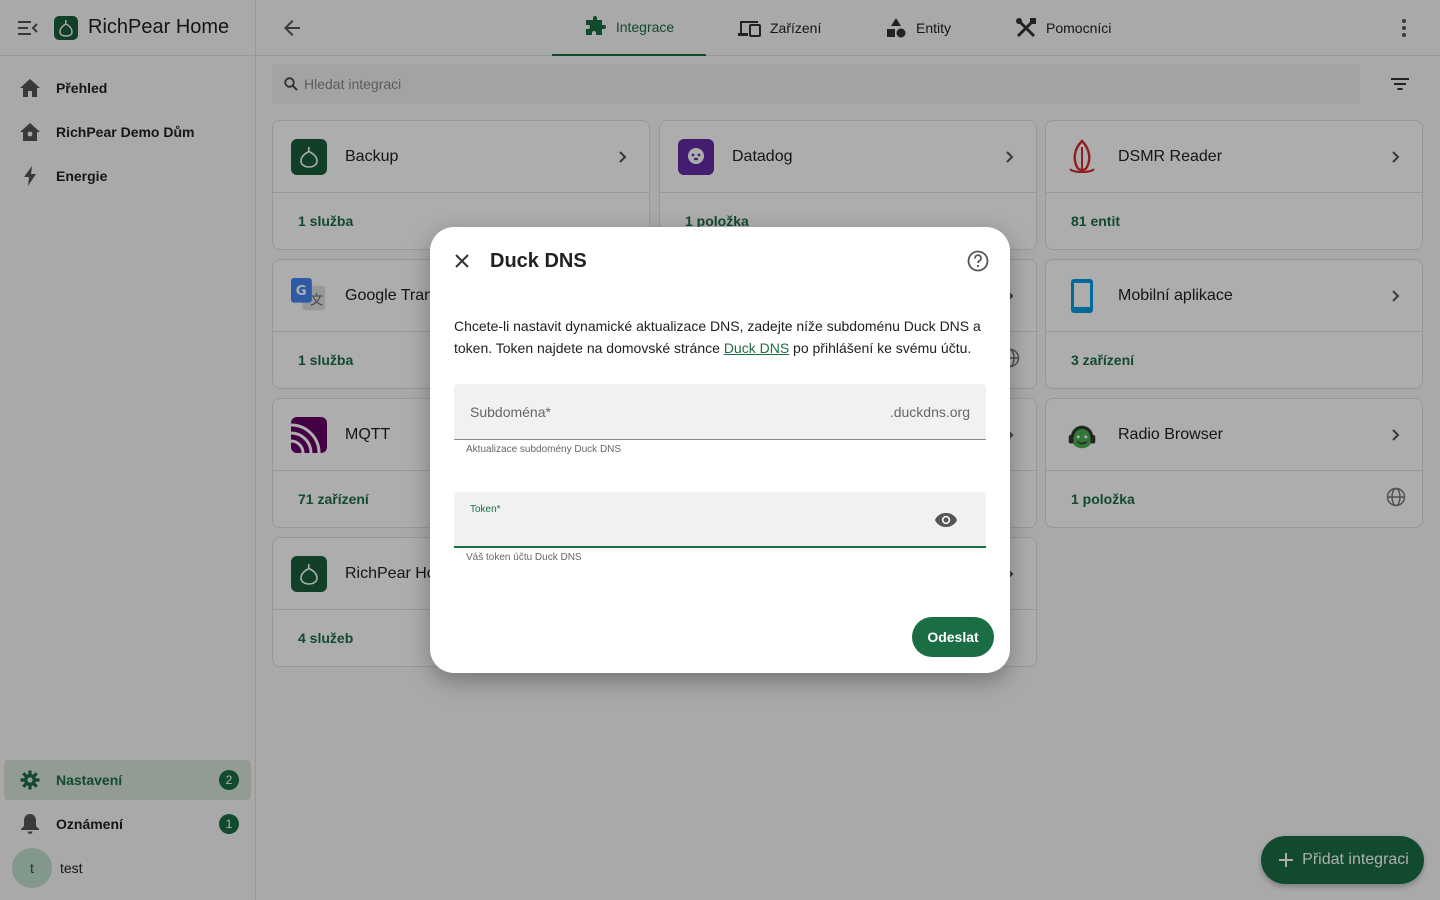 Image resolution: width=1440 pixels, height=900 pixels. Describe the element at coordinates (485, 509) in the screenshot. I see `token-label: Token*` at that location.